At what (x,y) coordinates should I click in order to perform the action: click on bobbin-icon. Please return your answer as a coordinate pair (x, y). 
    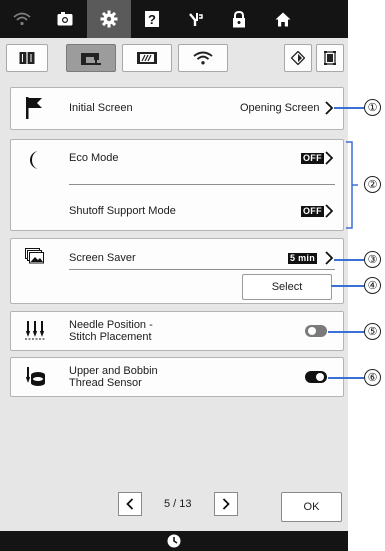
    Looking at the image, I should click on (35, 376).